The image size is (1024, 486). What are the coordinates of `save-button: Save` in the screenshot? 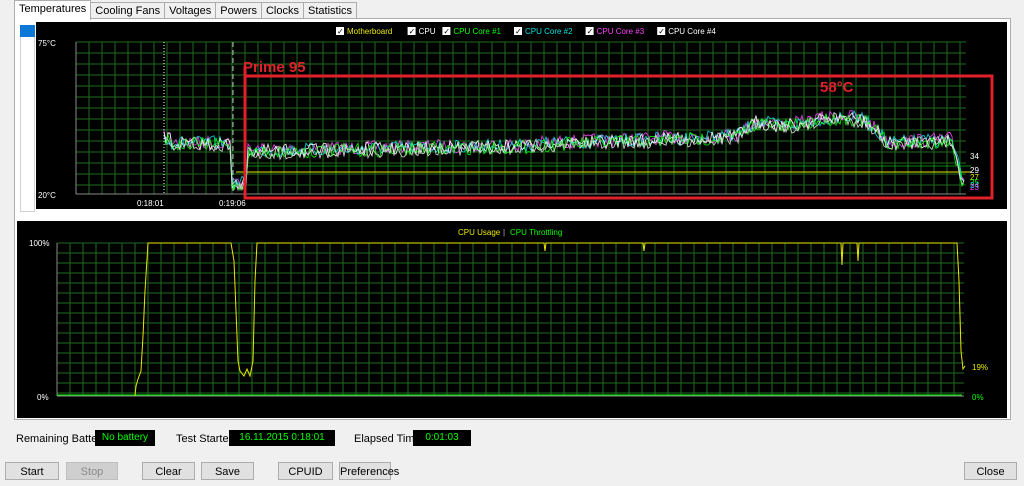 It's located at (227, 471).